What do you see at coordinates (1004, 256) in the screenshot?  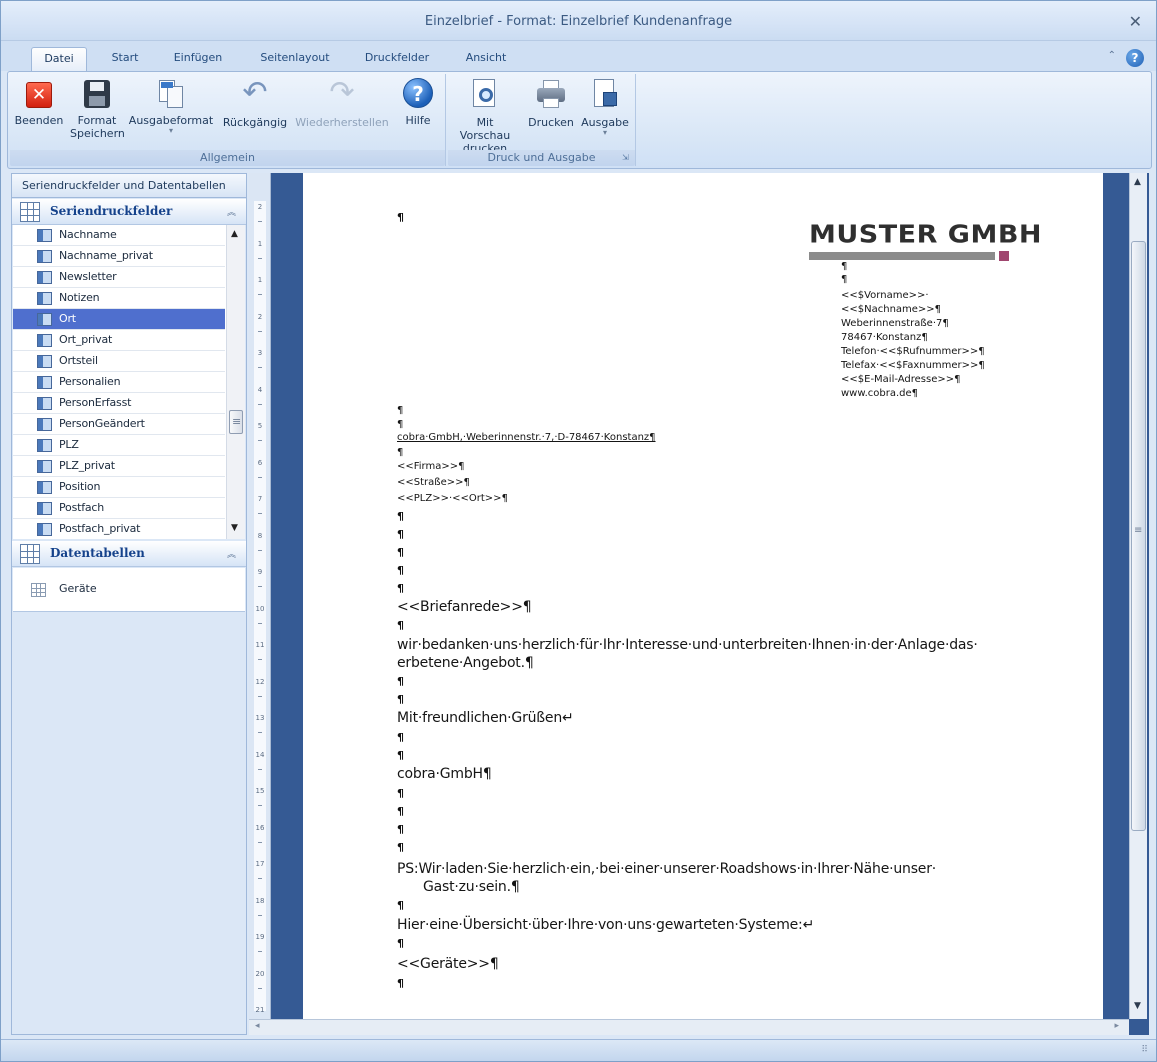 I see `logo-square` at bounding box center [1004, 256].